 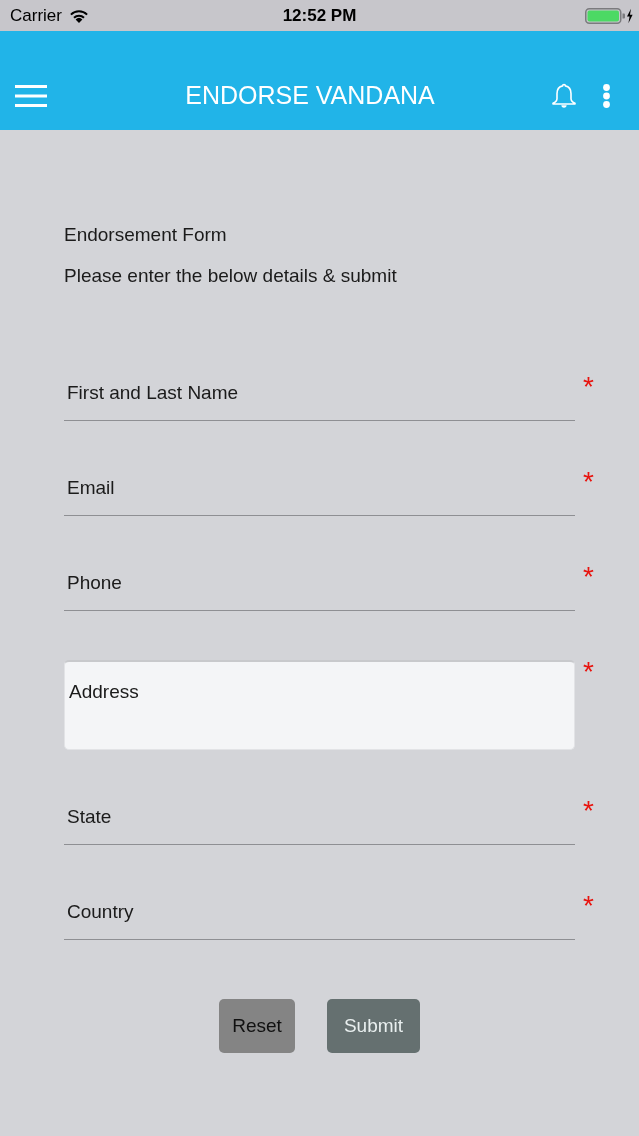 What do you see at coordinates (609, 15) in the screenshot?
I see `battery-icon` at bounding box center [609, 15].